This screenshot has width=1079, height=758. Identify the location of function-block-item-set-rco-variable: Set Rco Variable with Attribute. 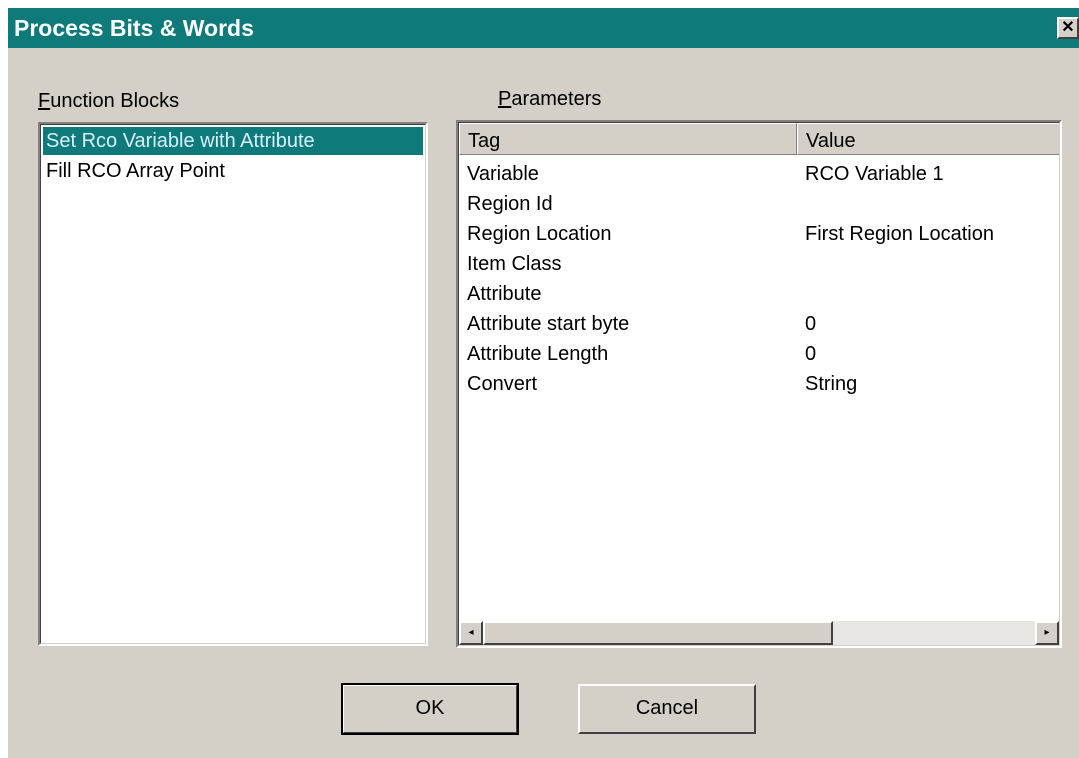
(233, 141).